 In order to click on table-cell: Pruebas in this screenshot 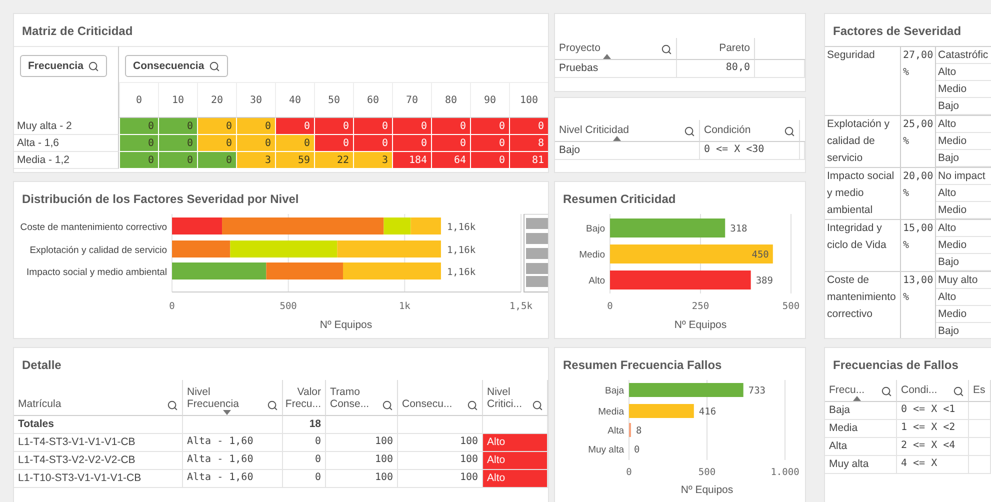, I will do `click(616, 69)`.